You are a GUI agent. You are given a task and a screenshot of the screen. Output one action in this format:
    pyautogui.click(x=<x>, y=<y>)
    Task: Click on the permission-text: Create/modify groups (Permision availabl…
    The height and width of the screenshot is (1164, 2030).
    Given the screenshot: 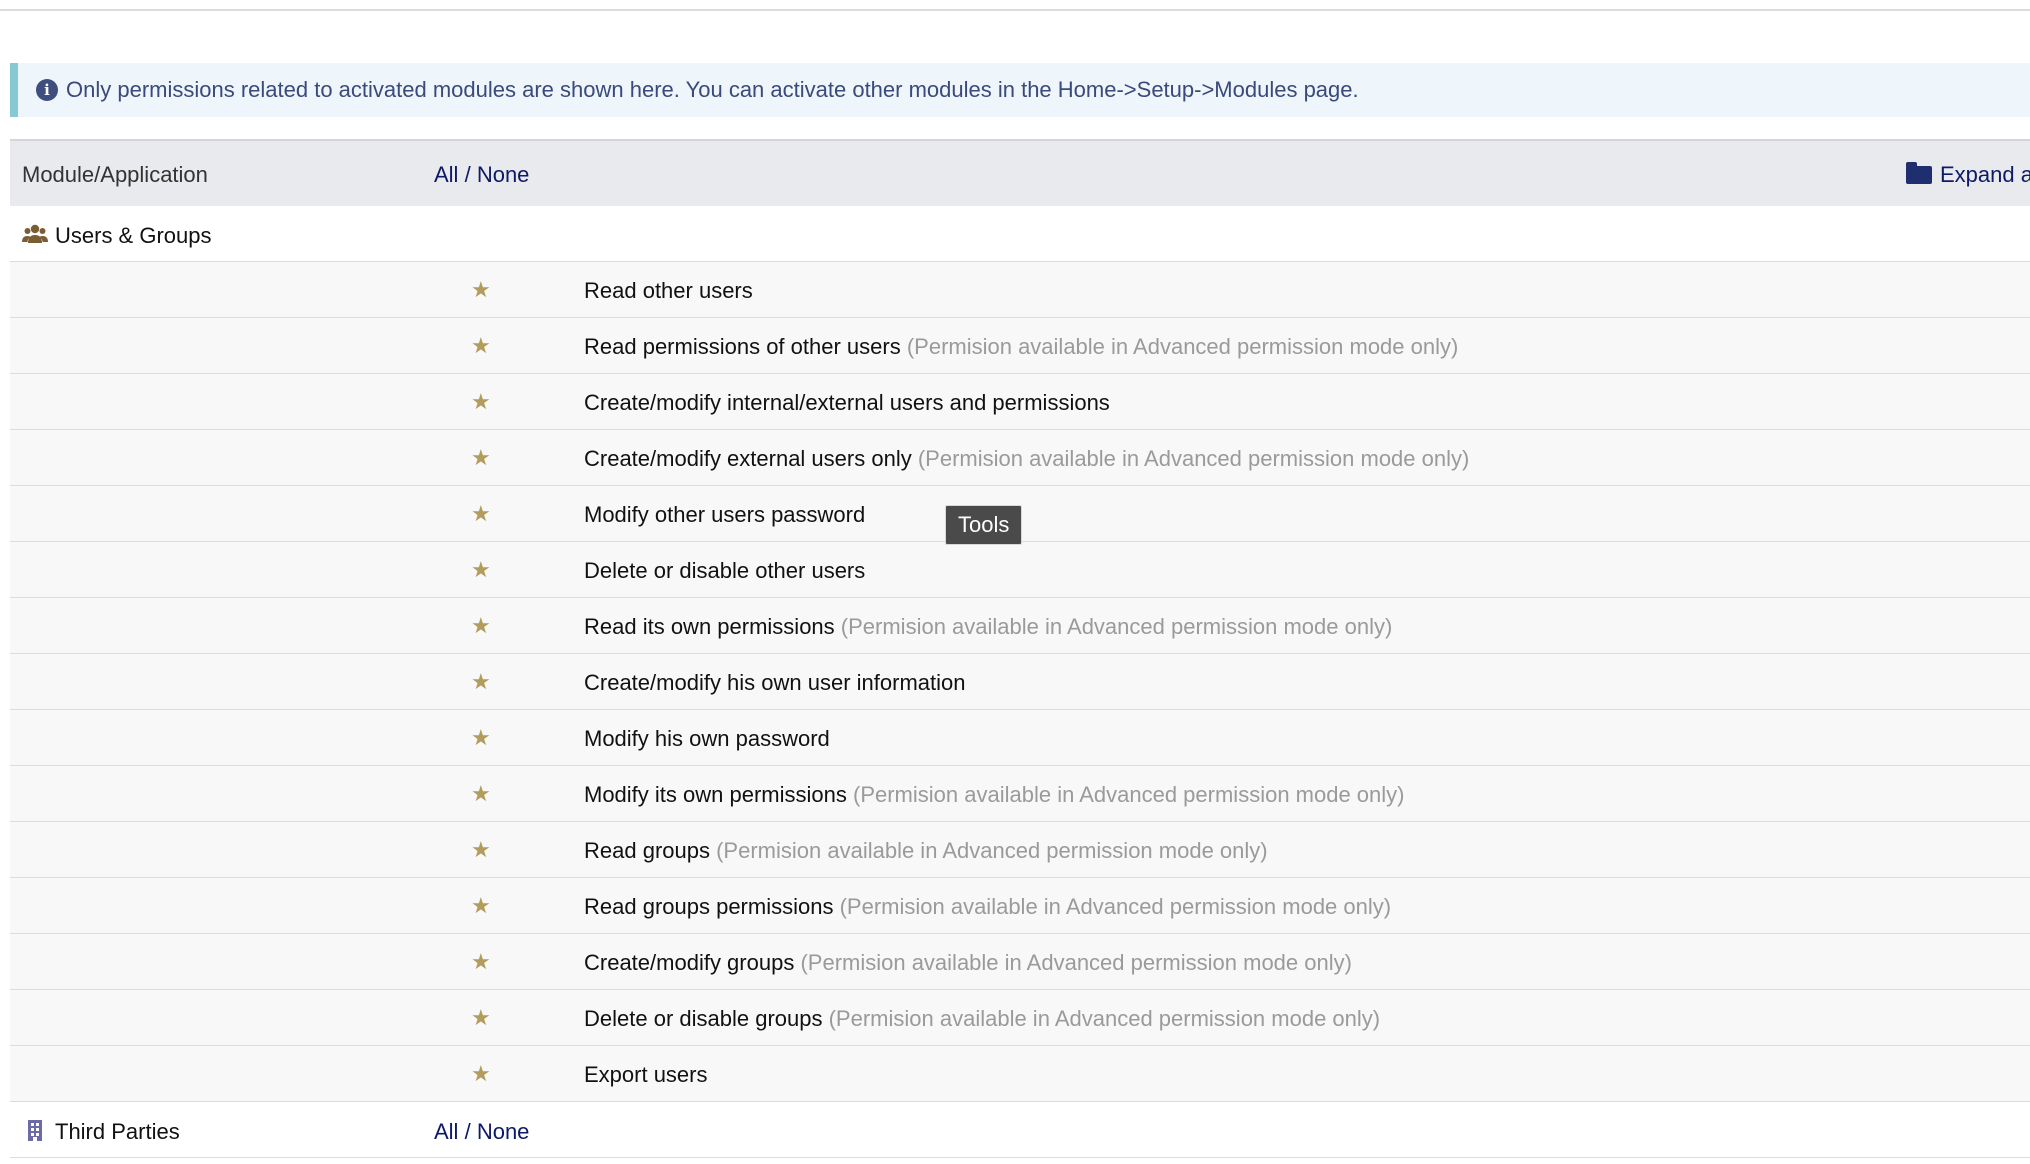 What is the action you would take?
    pyautogui.click(x=968, y=963)
    